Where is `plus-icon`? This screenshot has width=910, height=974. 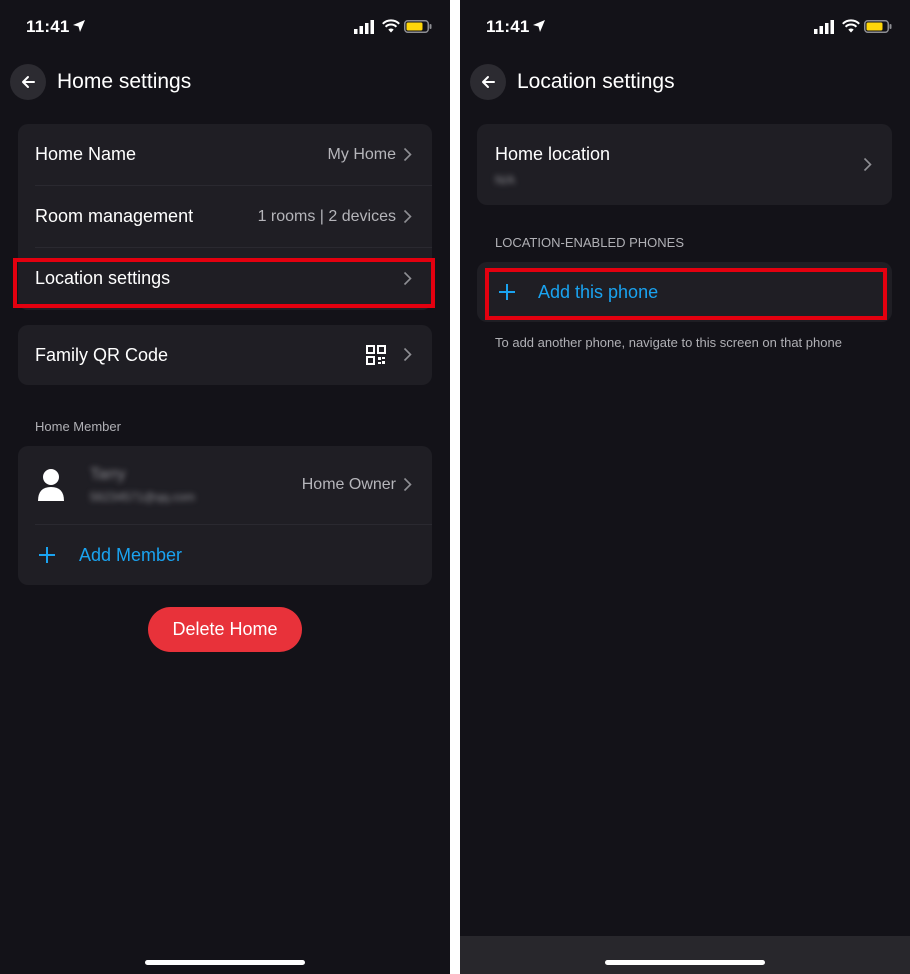 plus-icon is located at coordinates (47, 555).